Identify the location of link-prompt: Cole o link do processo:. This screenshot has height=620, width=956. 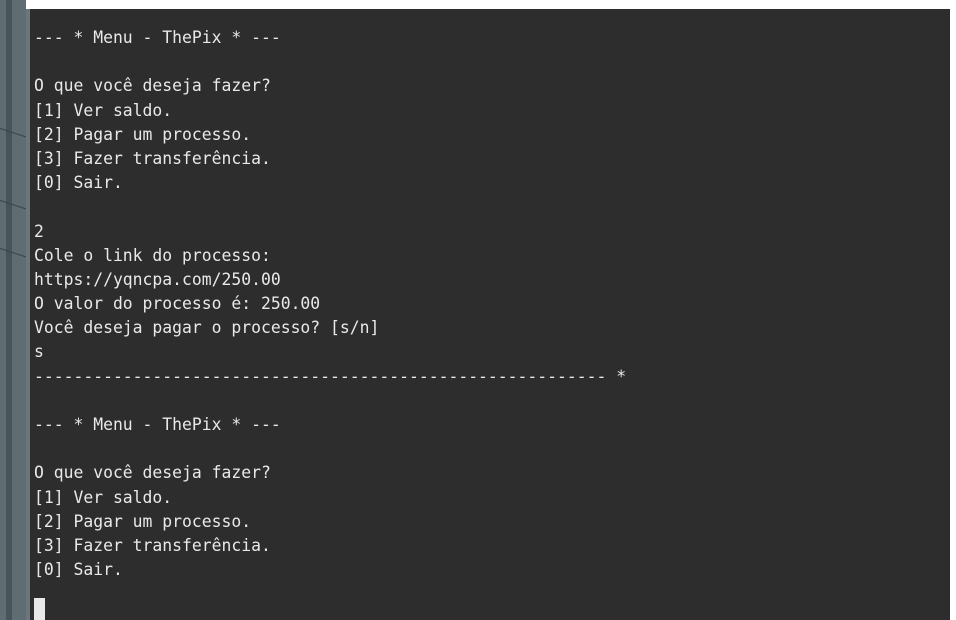
(152, 255).